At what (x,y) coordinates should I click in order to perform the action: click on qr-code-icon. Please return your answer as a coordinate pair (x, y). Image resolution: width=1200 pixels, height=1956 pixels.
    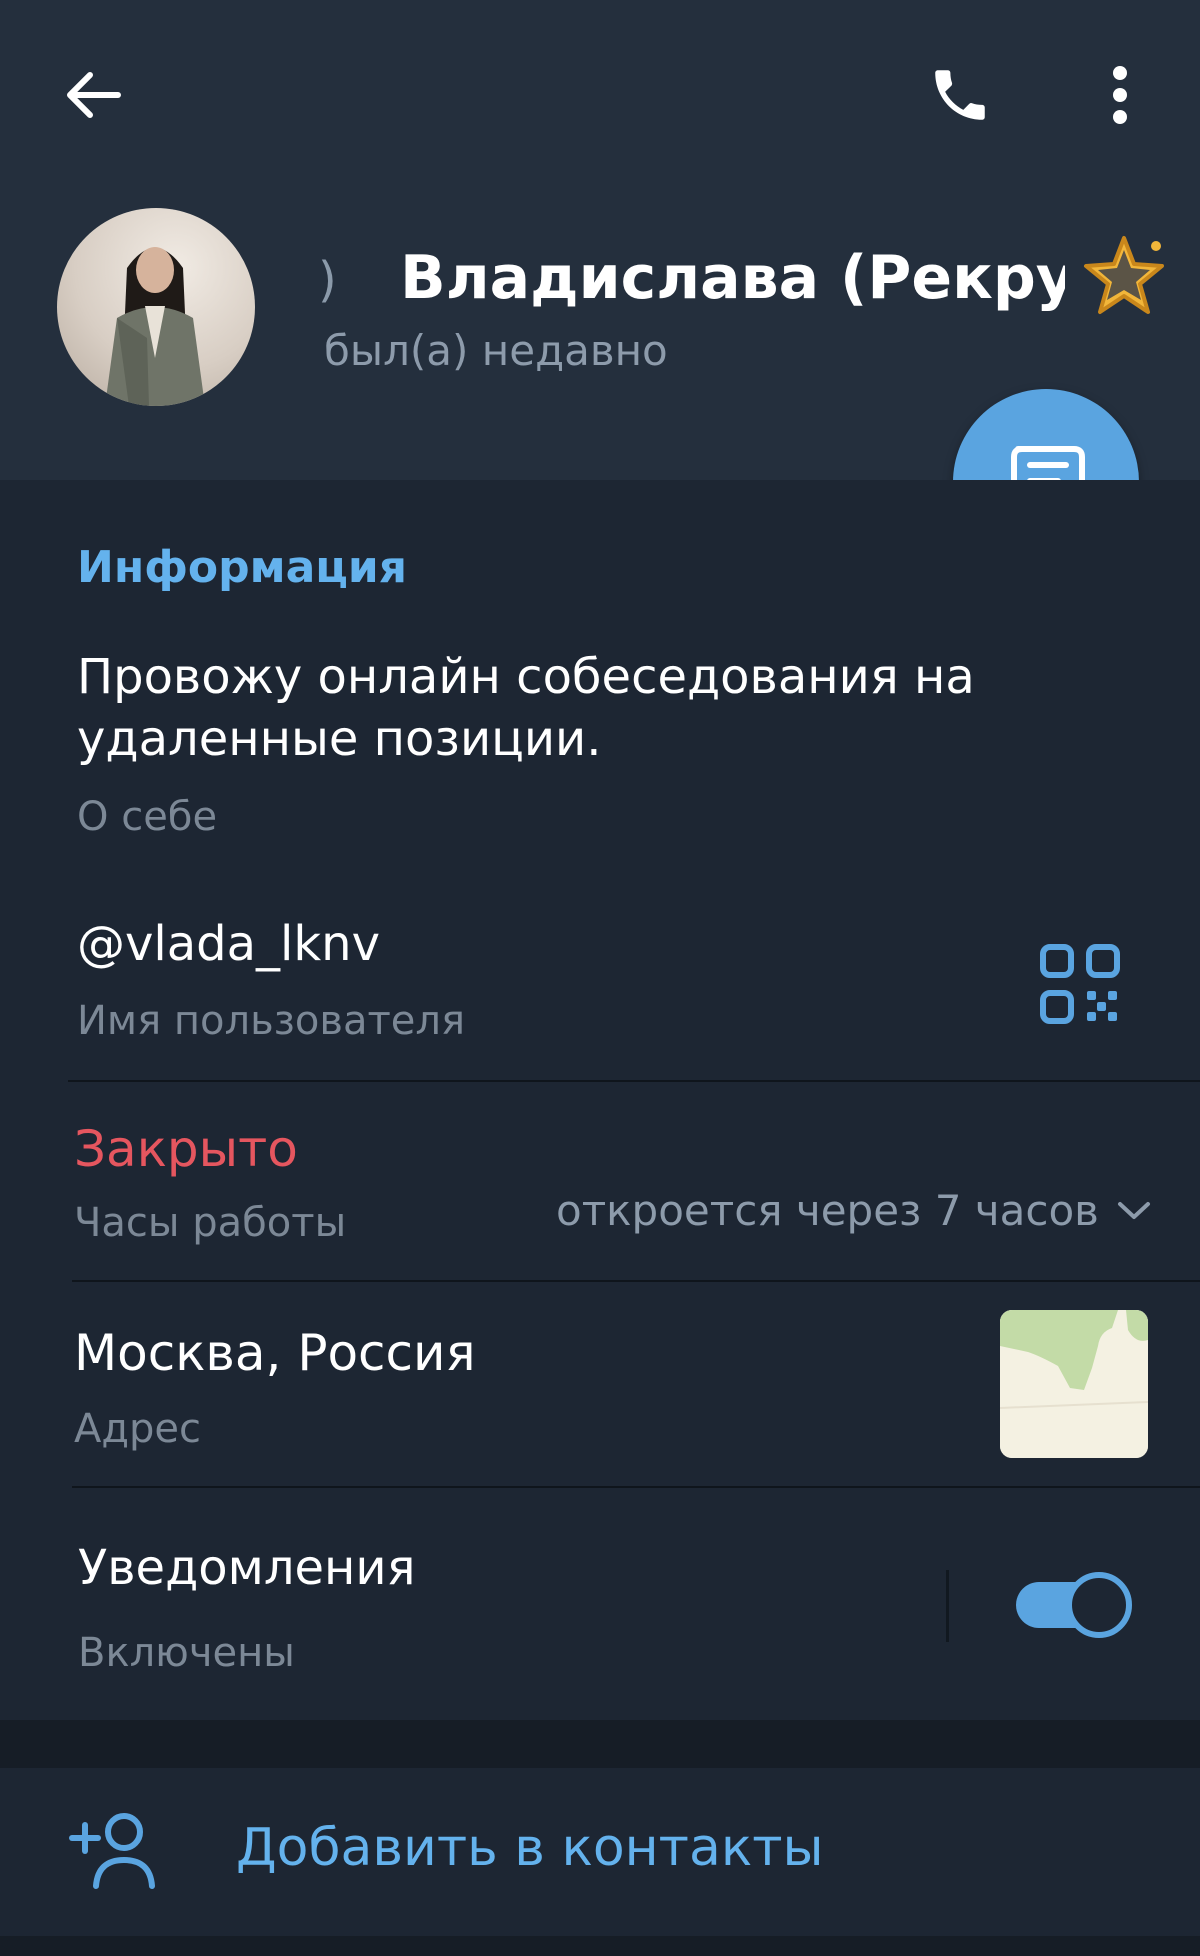
    Looking at the image, I should click on (1080, 984).